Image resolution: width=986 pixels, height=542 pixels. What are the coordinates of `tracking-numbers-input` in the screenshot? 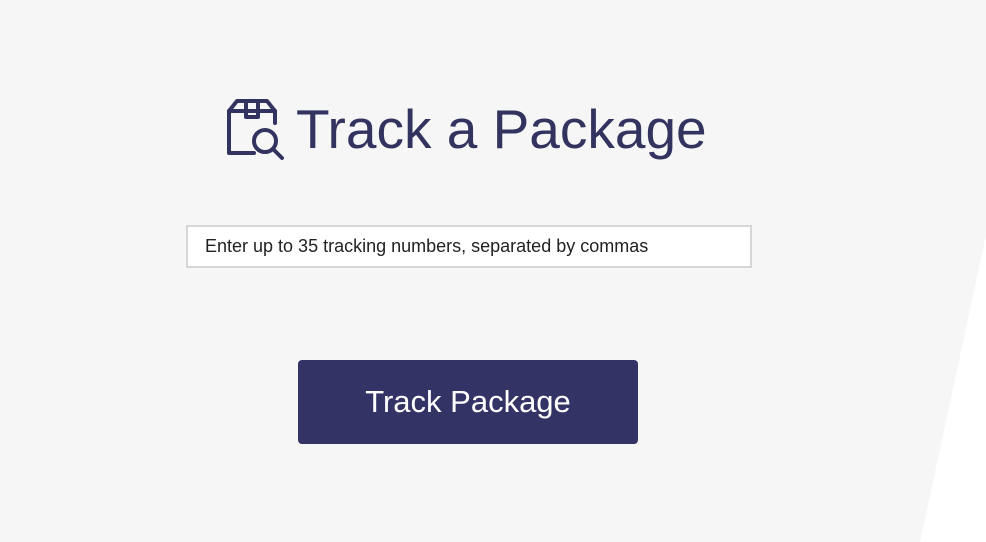 It's located at (469, 246).